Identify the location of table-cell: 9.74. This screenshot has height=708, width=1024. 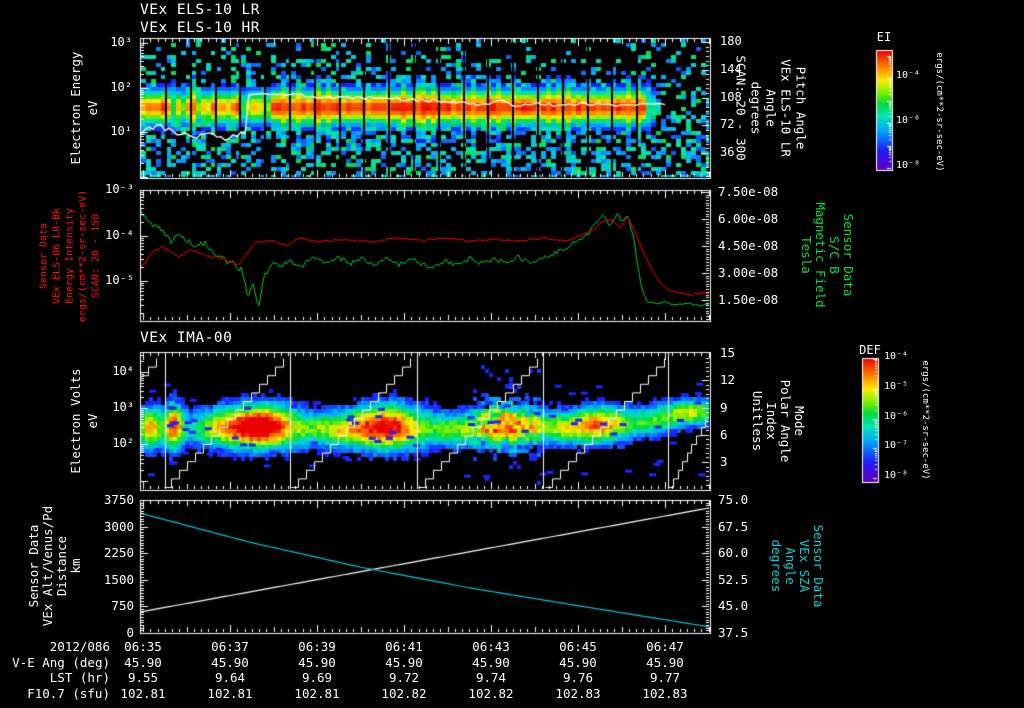
(491, 677).